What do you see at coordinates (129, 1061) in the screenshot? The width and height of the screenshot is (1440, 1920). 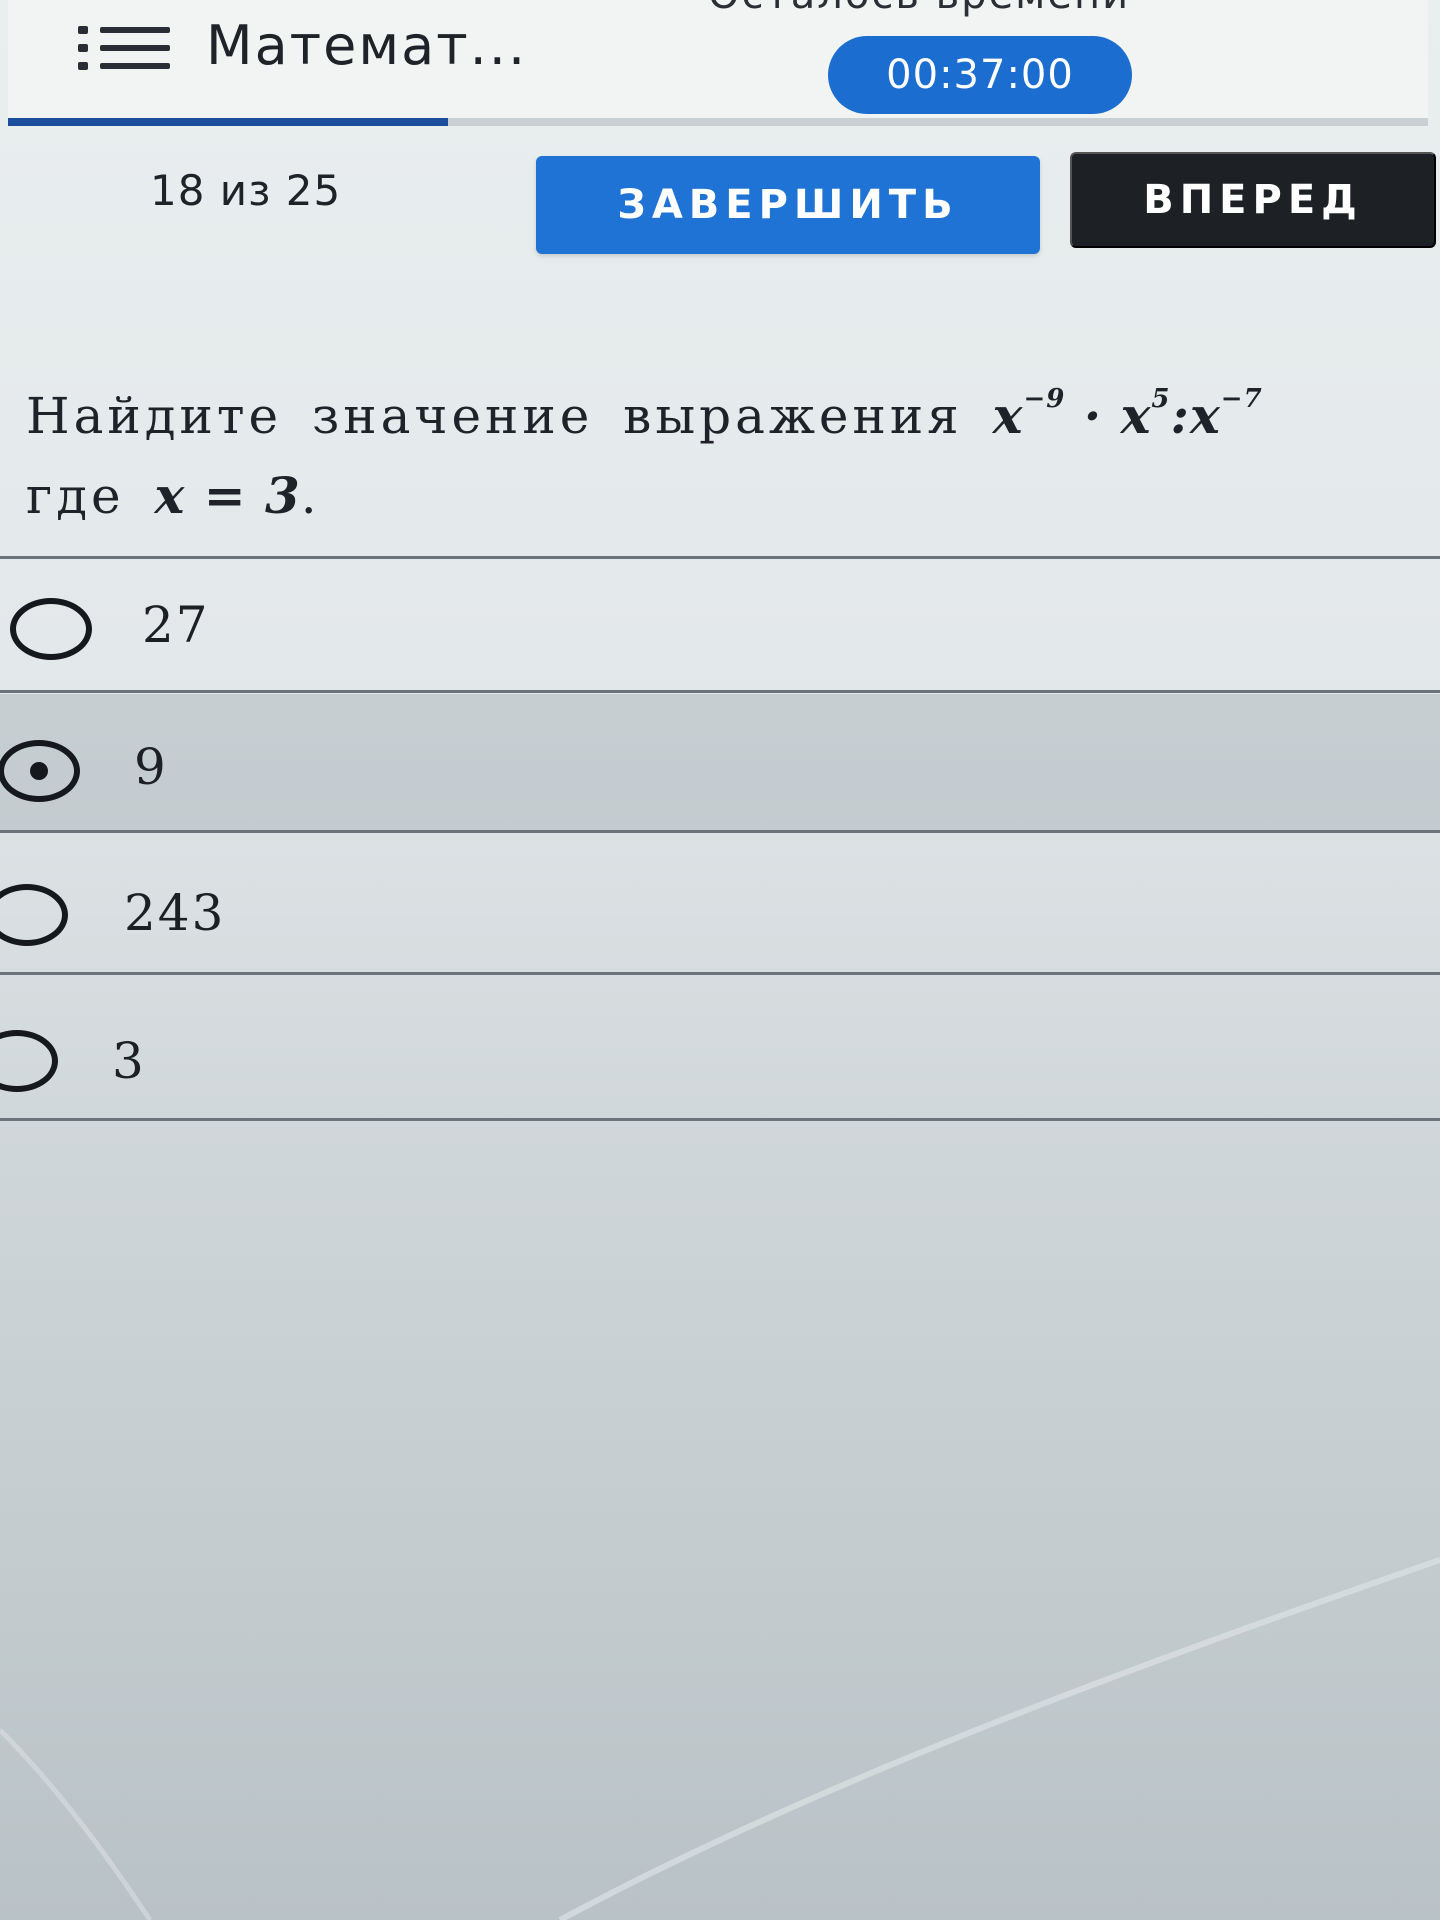 I see `answer-label: 3` at bounding box center [129, 1061].